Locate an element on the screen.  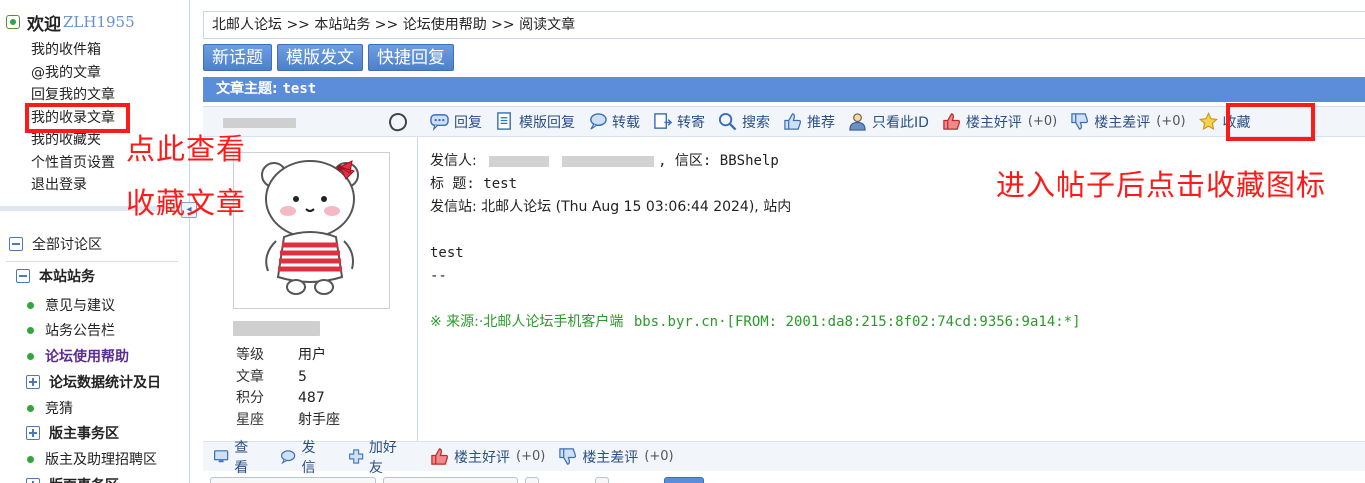
add-friend-label: 加好友 is located at coordinates (382, 457).